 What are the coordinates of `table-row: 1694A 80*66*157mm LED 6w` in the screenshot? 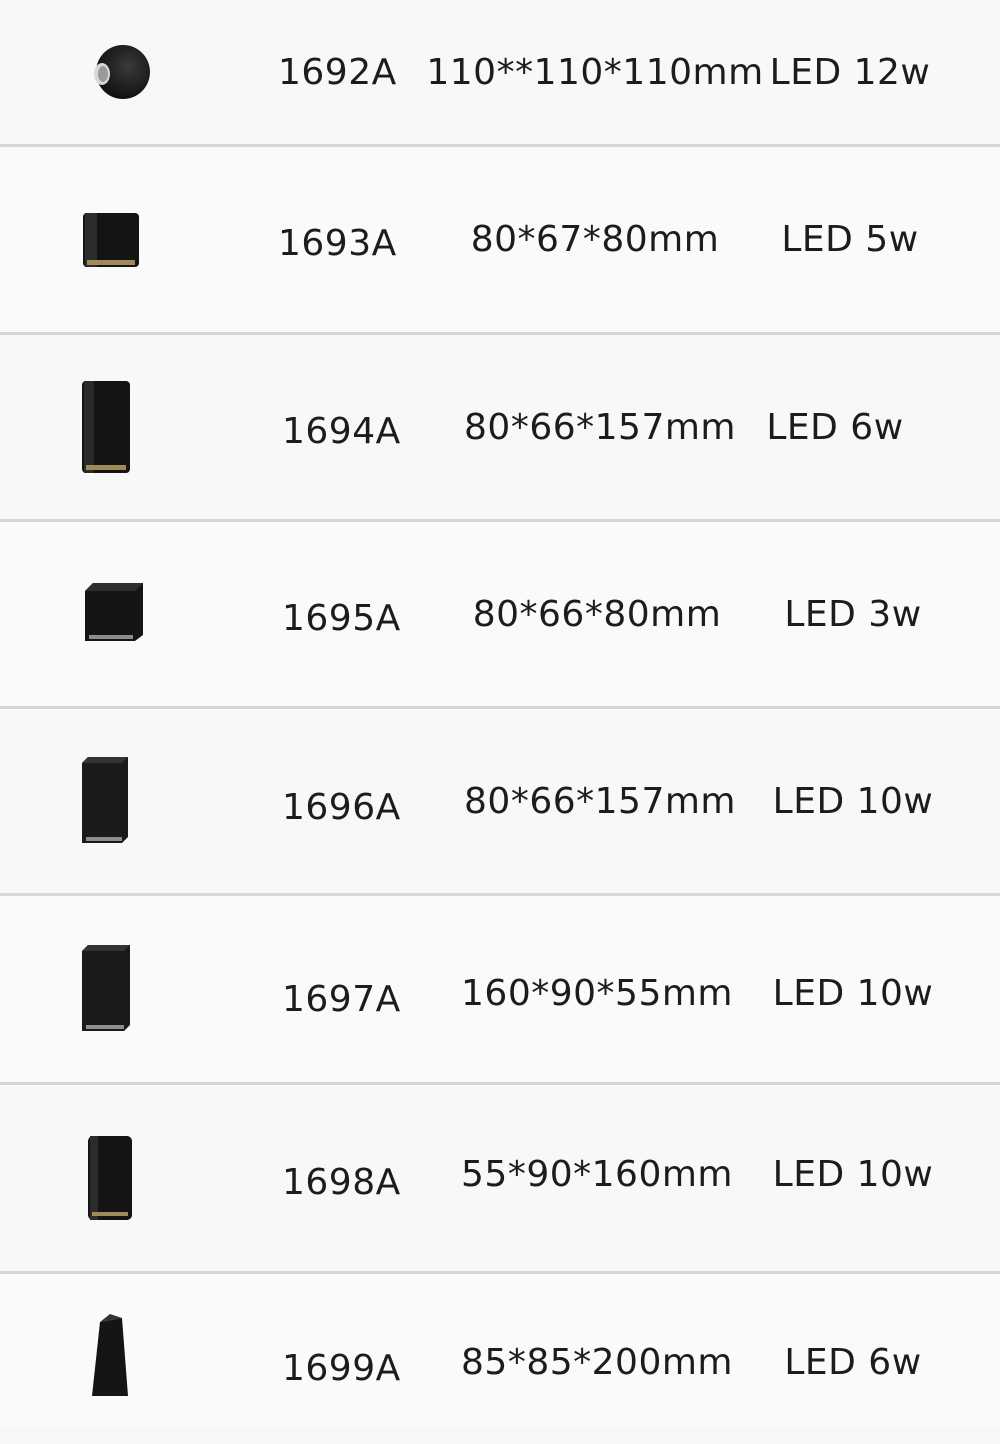 It's located at (500, 427).